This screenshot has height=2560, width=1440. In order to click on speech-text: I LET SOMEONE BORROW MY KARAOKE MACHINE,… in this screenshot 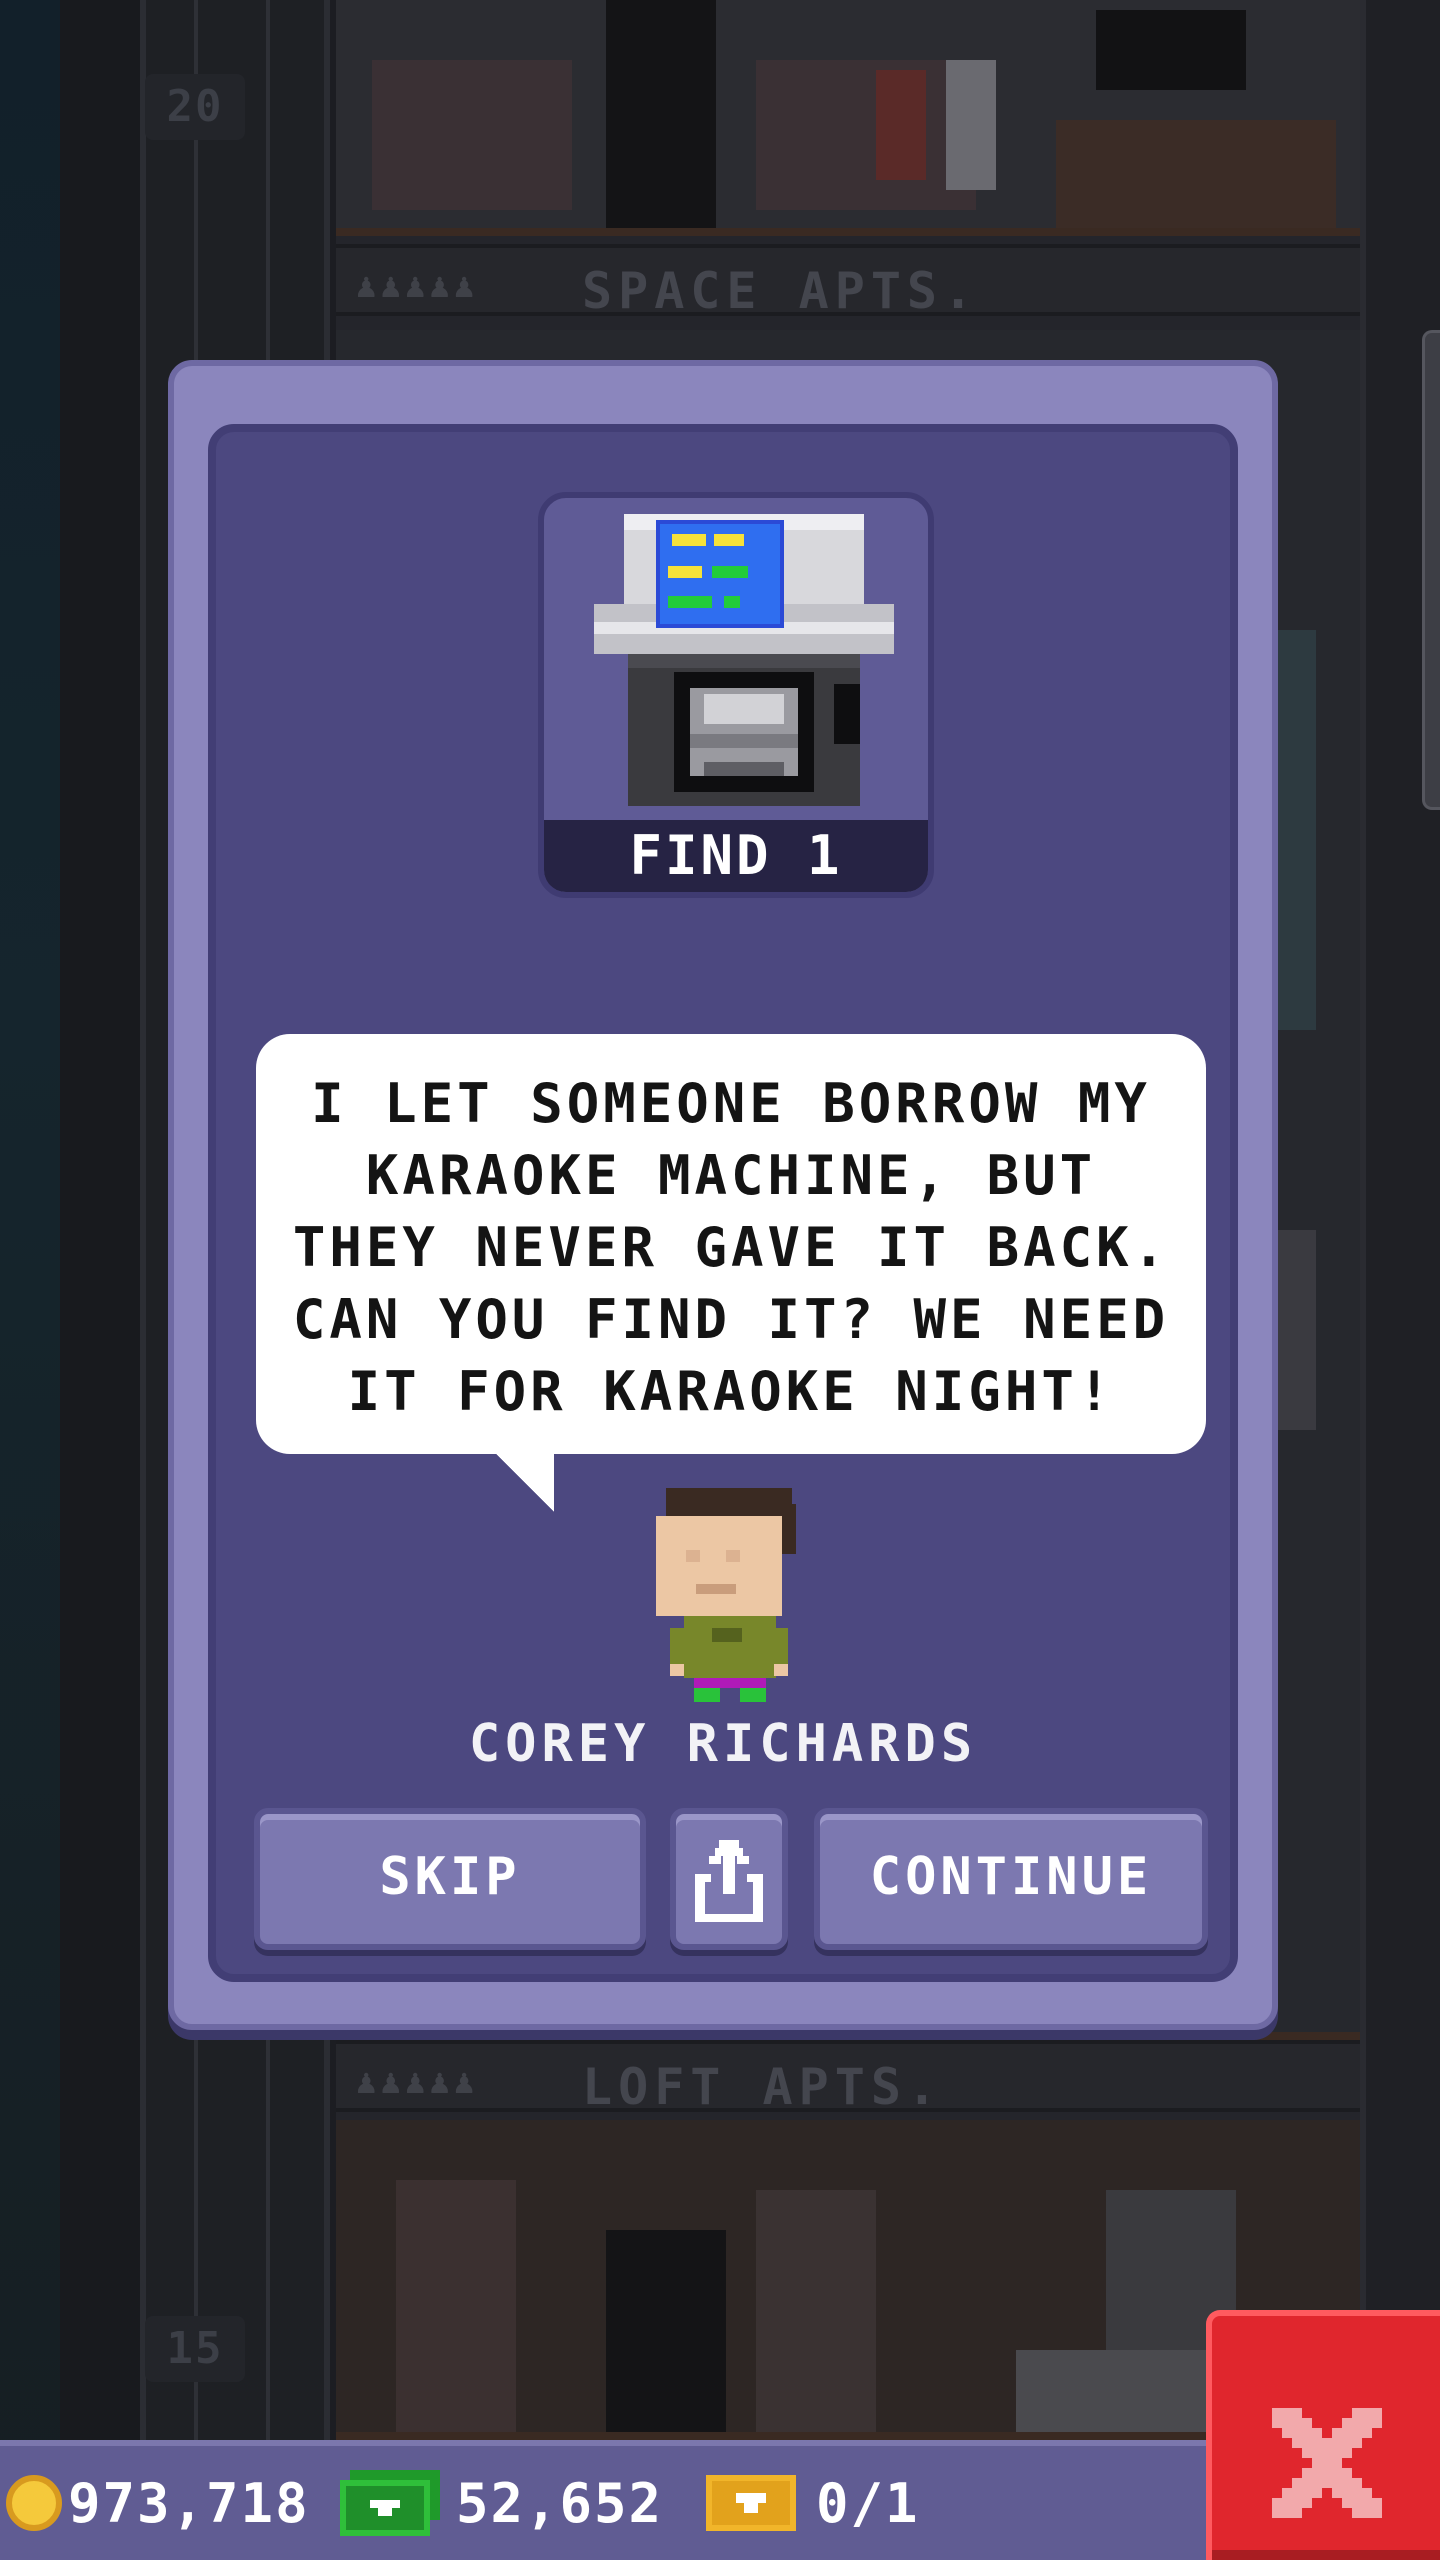, I will do `click(731, 1247)`.